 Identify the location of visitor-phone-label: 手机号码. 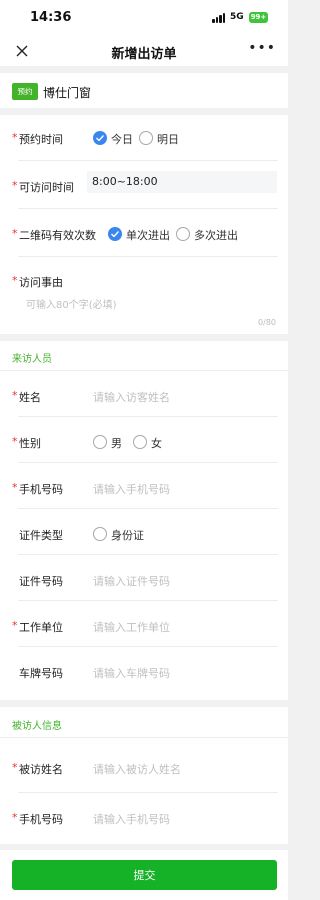
(41, 489).